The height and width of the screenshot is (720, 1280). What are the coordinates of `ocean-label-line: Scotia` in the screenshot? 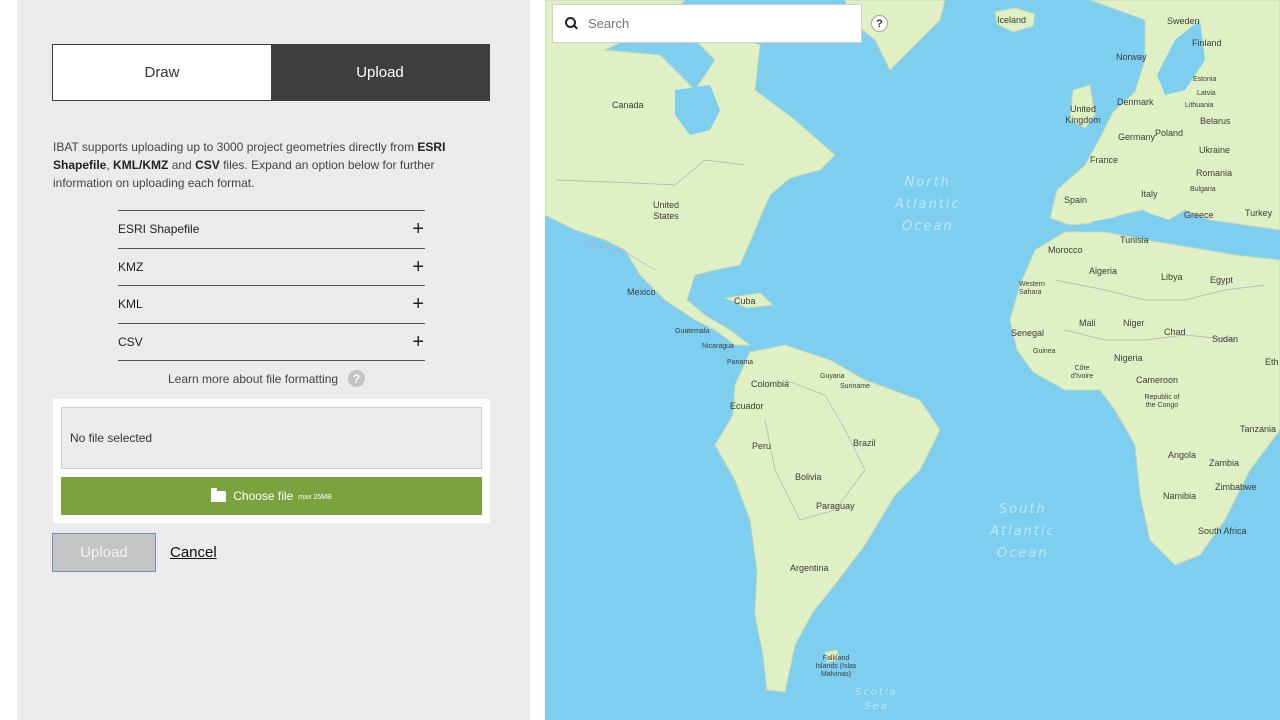 It's located at (876, 692).